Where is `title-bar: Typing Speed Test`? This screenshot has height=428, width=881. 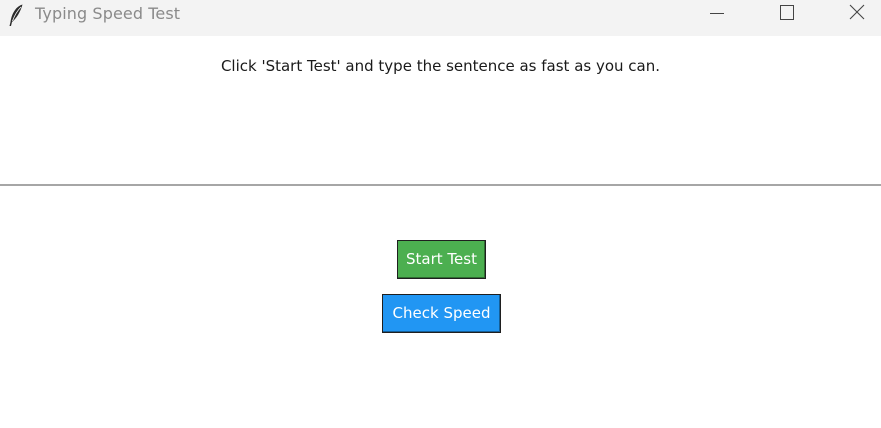
title-bar: Typing Speed Test is located at coordinates (440, 18).